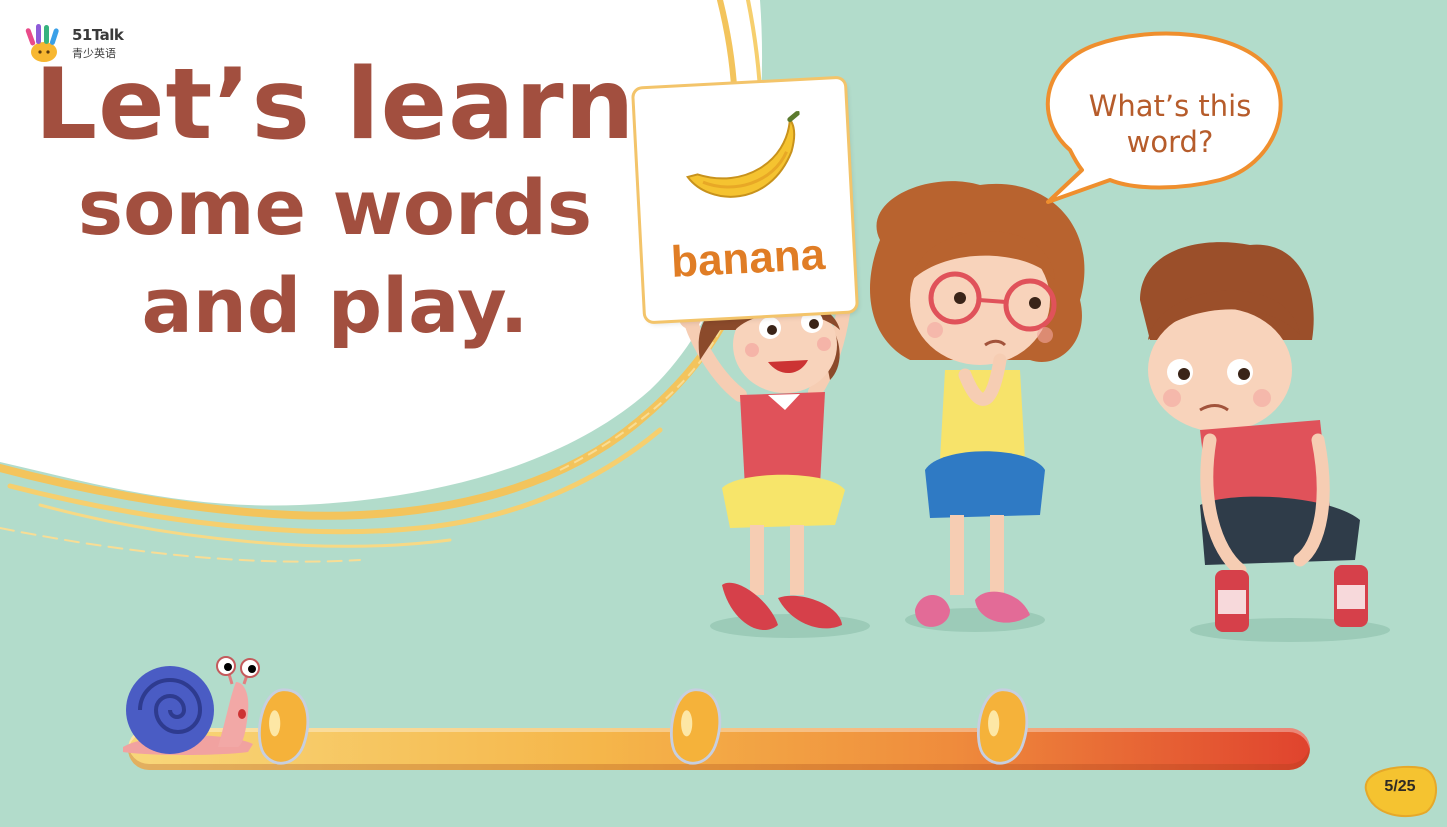  Describe the element at coordinates (1170, 124) in the screenshot. I see `speech-bubble-text: What’s this word?` at that location.